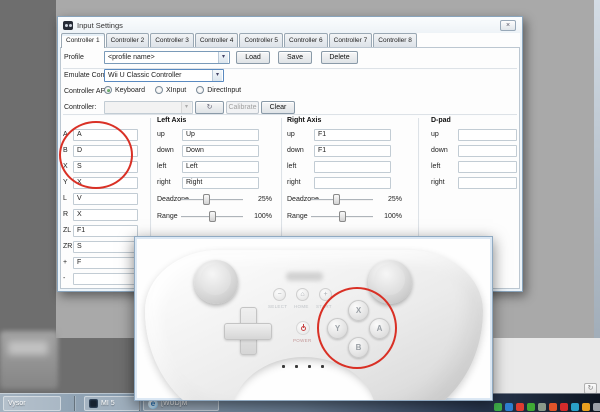 This screenshot has width=600, height=412. What do you see at coordinates (295, 150) in the screenshot?
I see `right-axis-down-label: down` at bounding box center [295, 150].